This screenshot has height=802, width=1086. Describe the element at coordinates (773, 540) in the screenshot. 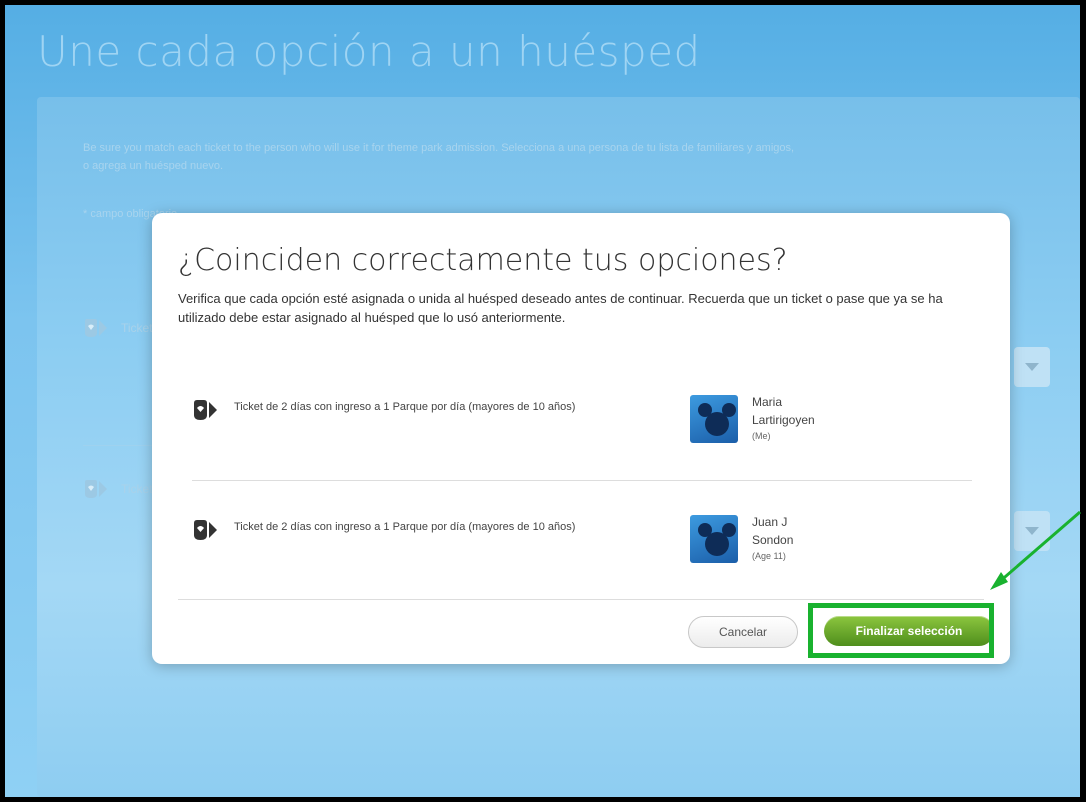

I see `guest-last-name: Sondon` at that location.